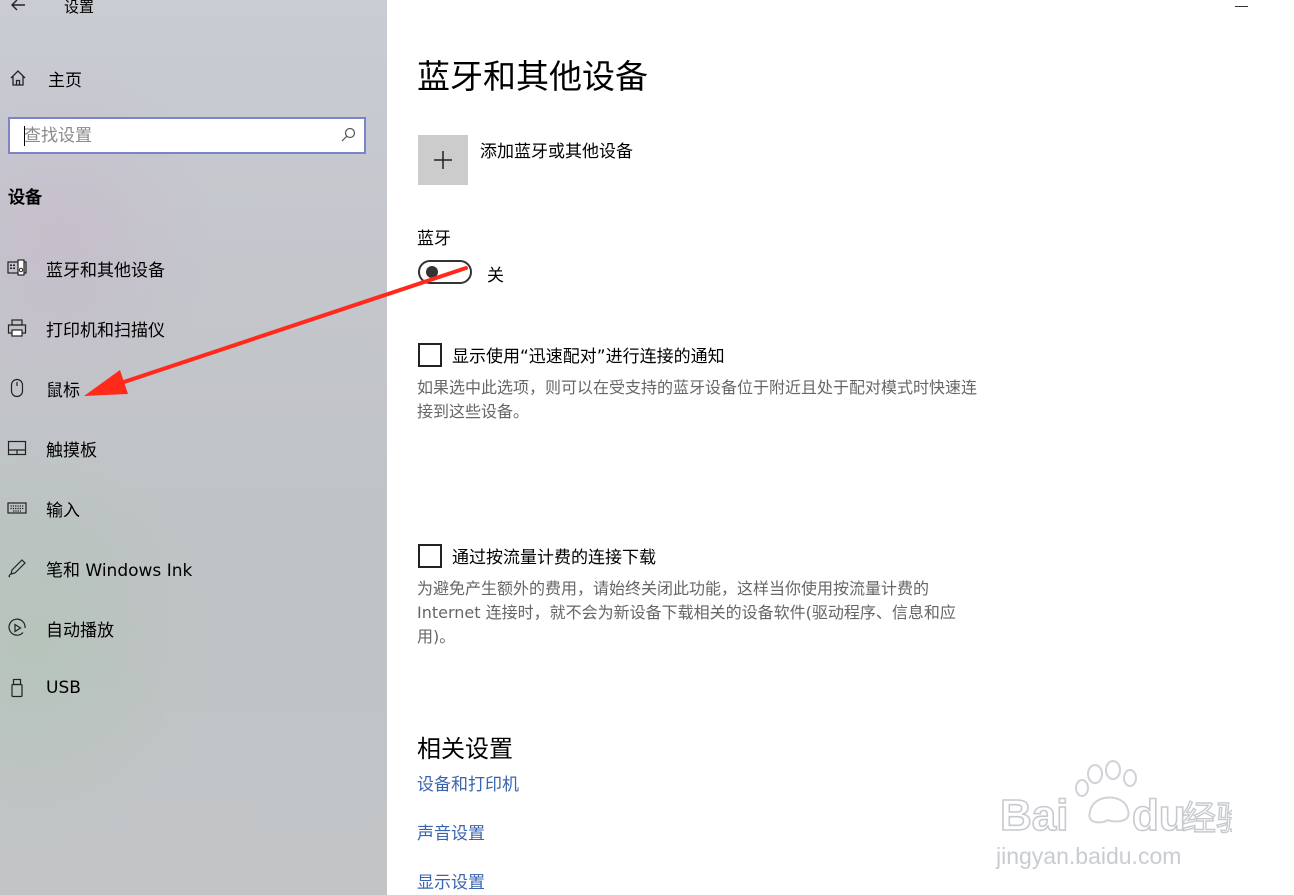 The width and height of the screenshot is (1294, 895). Describe the element at coordinates (25, 198) in the screenshot. I see `section-title: 设备` at that location.